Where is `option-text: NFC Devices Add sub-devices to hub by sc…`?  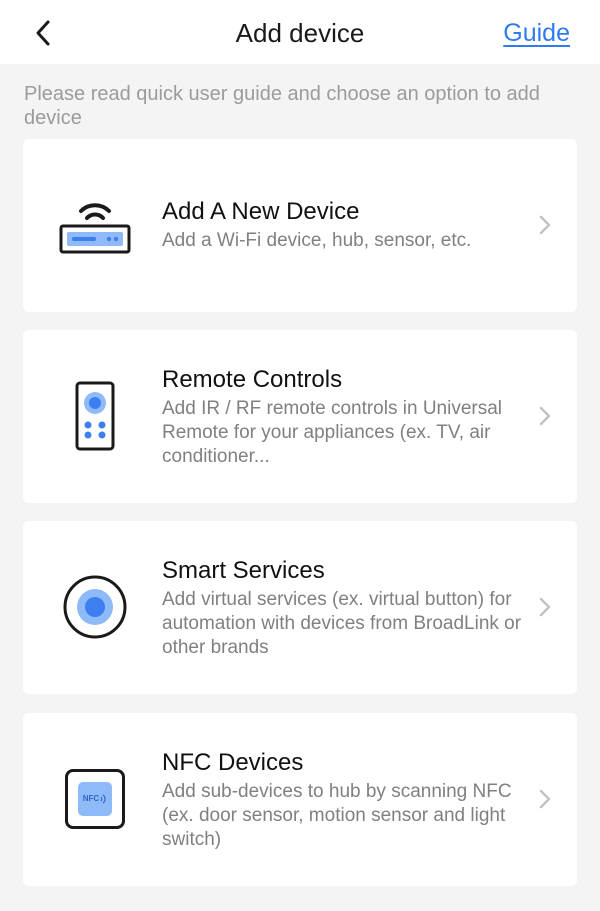 option-text: NFC Devices Add sub-devices to hub by sc… is located at coordinates (342, 800).